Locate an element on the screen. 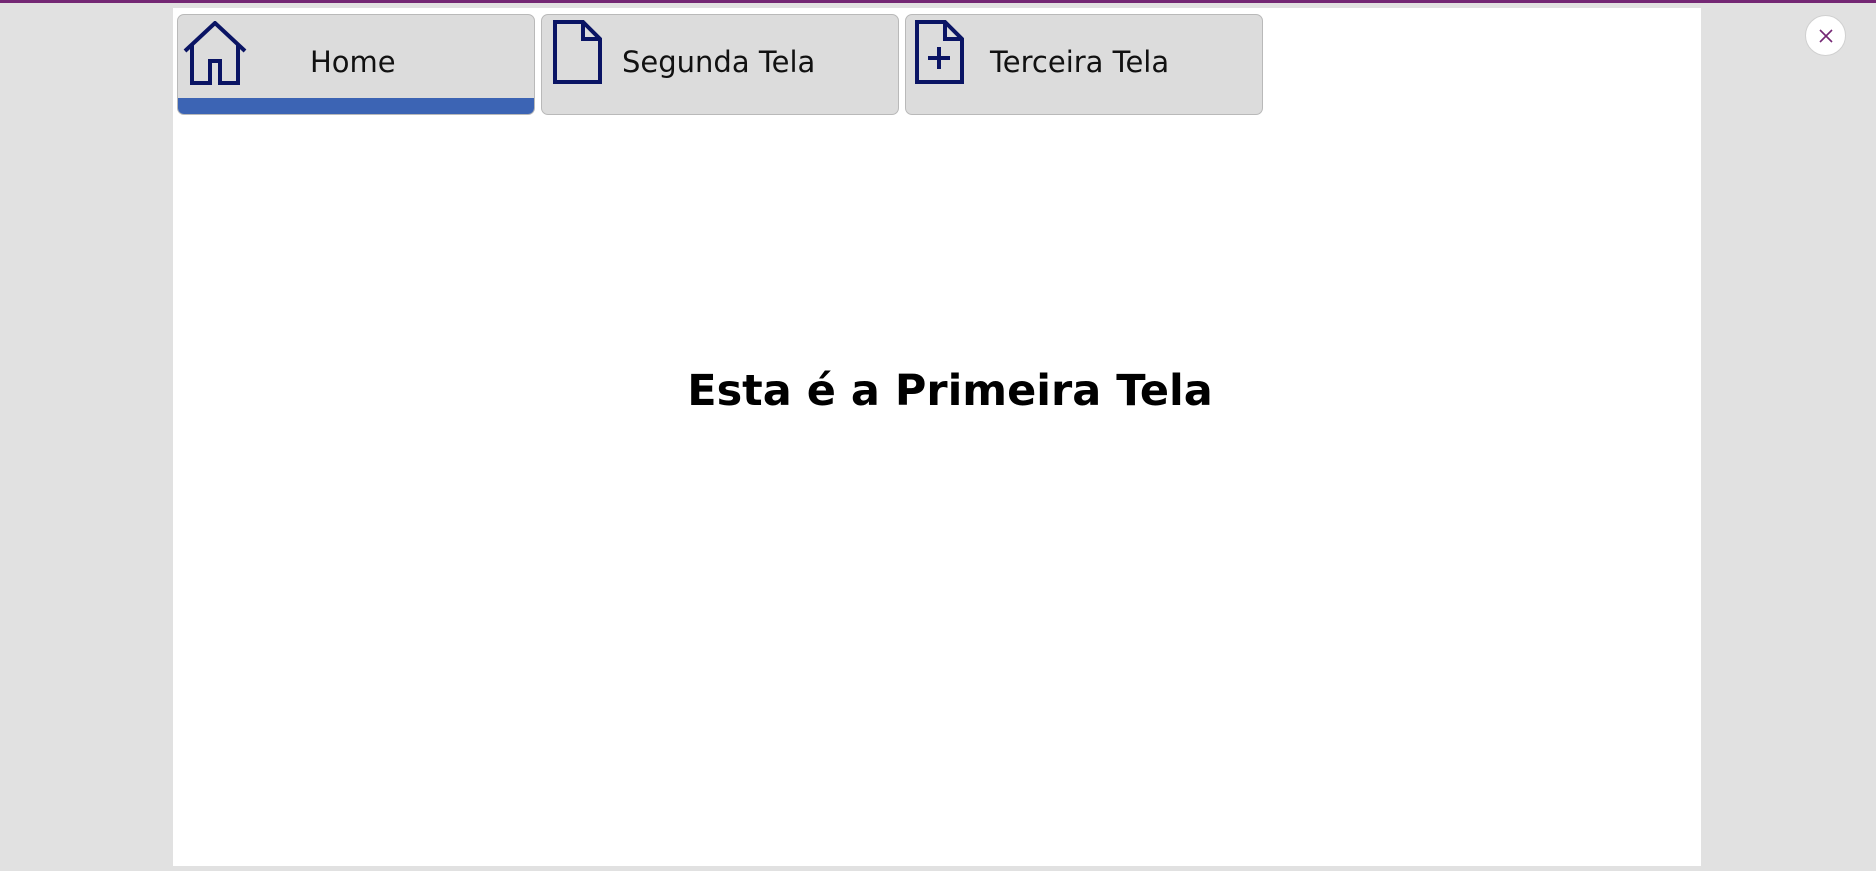  tab-segunda-tela: Segunda Tela is located at coordinates (720, 64).